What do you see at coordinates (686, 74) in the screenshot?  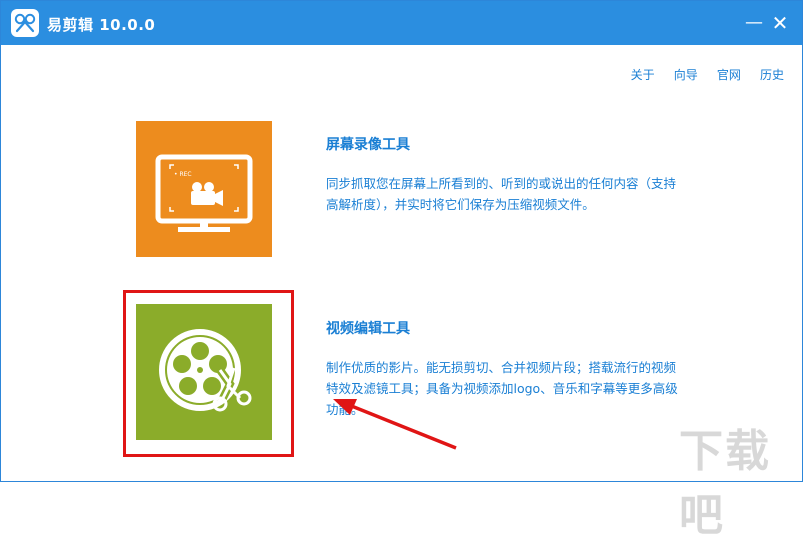 I see `nav-guide-link: 向导` at bounding box center [686, 74].